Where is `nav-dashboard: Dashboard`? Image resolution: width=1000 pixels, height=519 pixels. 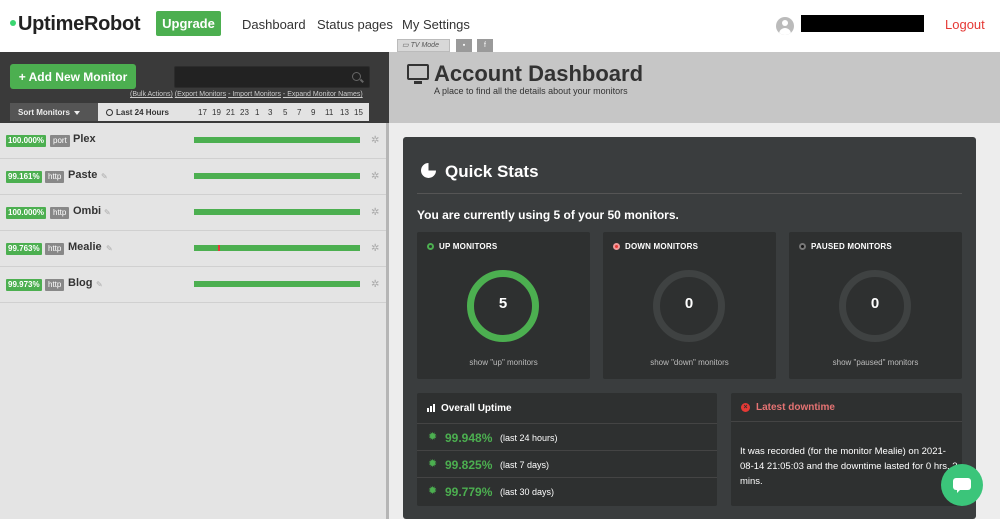 nav-dashboard: Dashboard is located at coordinates (274, 24).